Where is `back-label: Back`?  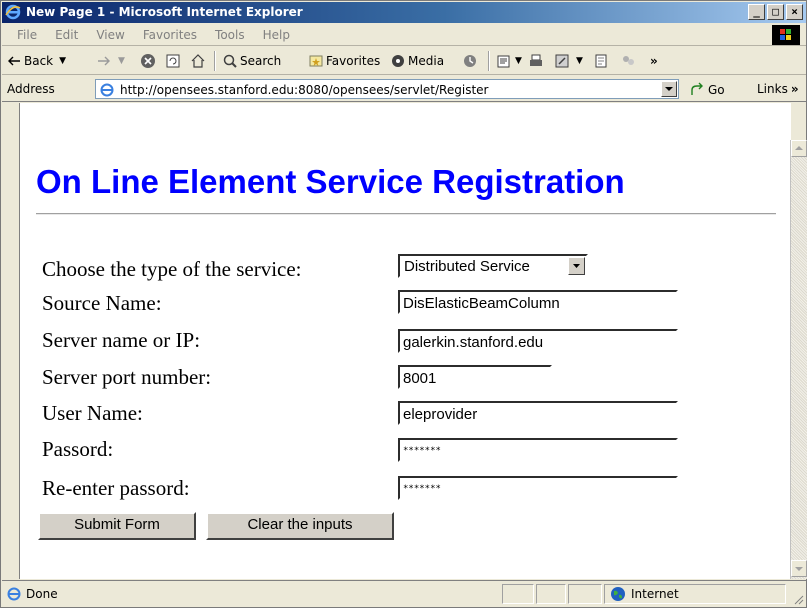
back-label: Back is located at coordinates (39, 61).